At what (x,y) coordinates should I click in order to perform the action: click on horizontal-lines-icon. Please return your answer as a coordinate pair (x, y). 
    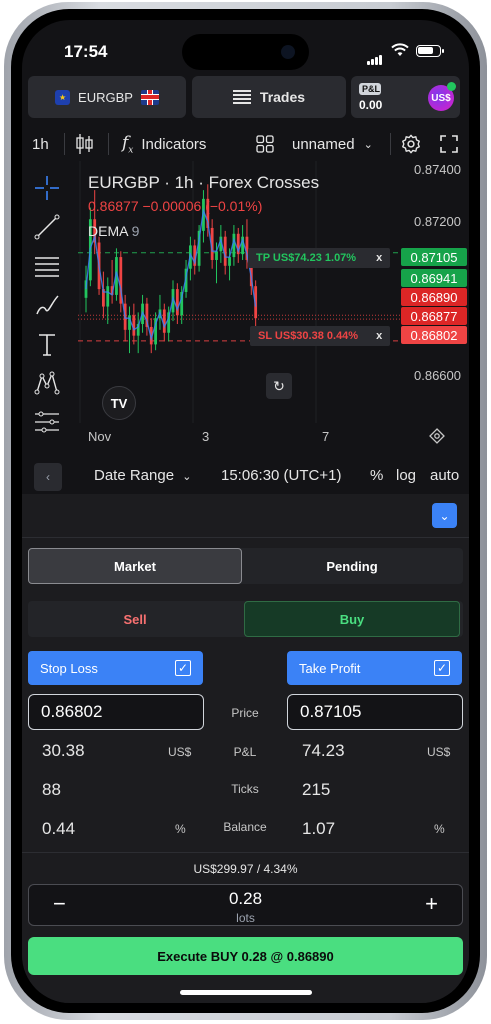
    Looking at the image, I should click on (47, 266).